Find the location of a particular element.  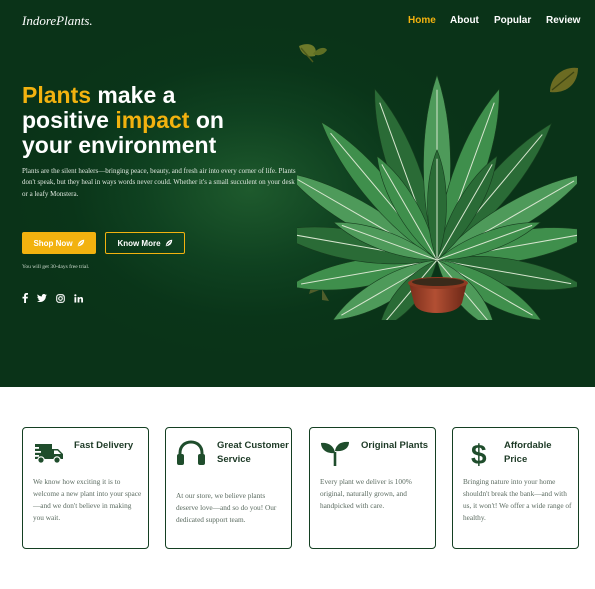

headline-text: make a is located at coordinates (133, 95).